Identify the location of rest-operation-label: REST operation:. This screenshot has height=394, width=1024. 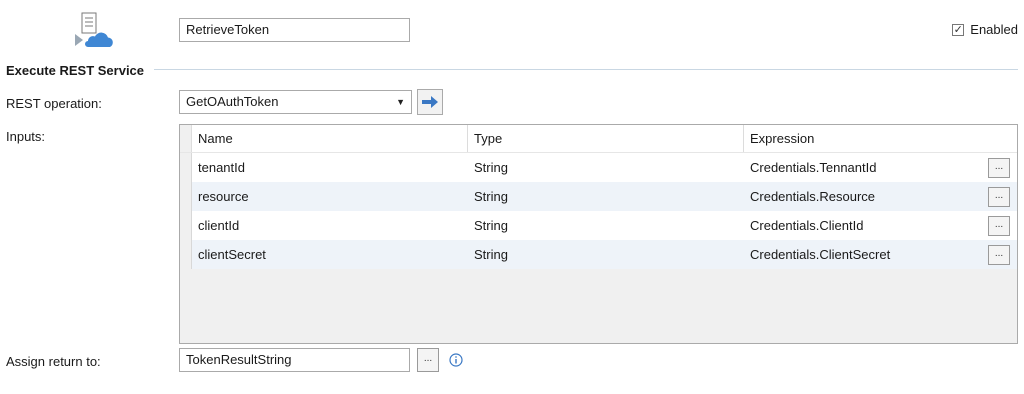
(54, 103).